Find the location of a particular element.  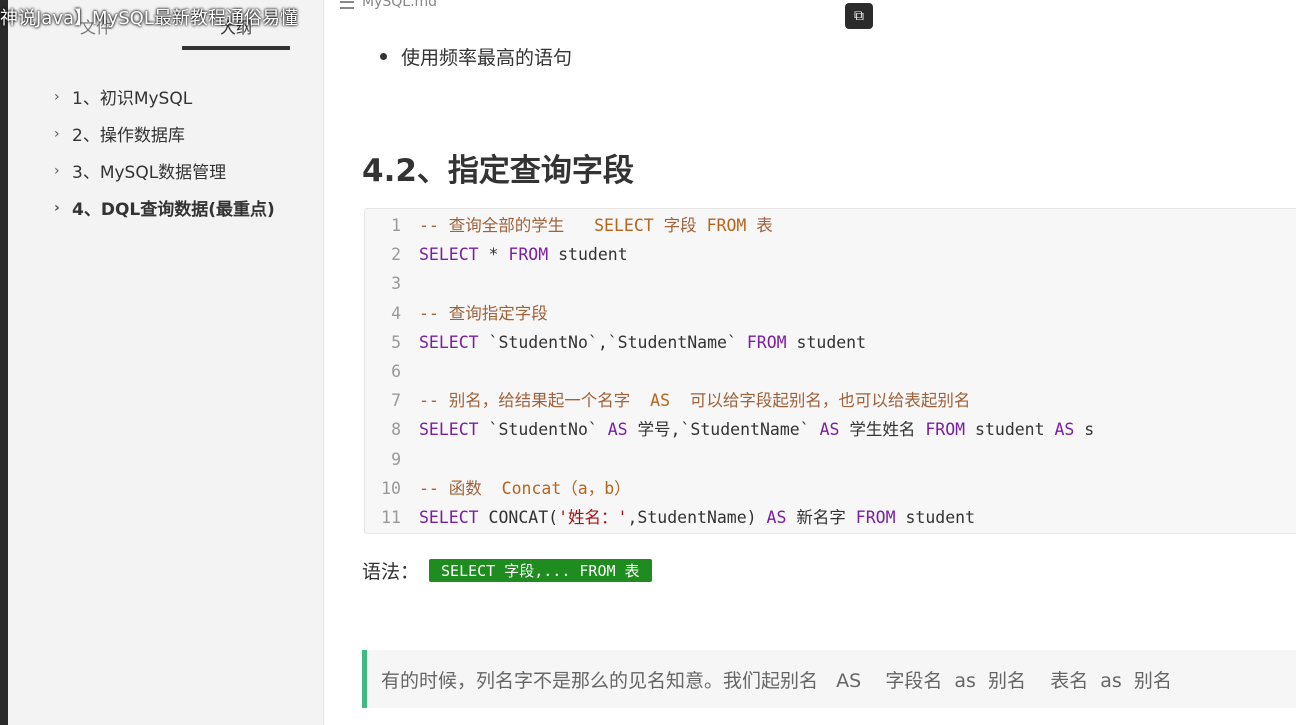

line-number: 2 is located at coordinates (396, 255).